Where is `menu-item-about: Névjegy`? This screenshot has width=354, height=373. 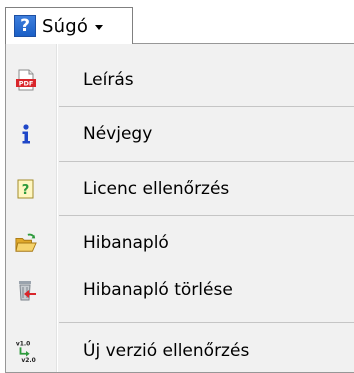 menu-item-about: Névjegy is located at coordinates (180, 134).